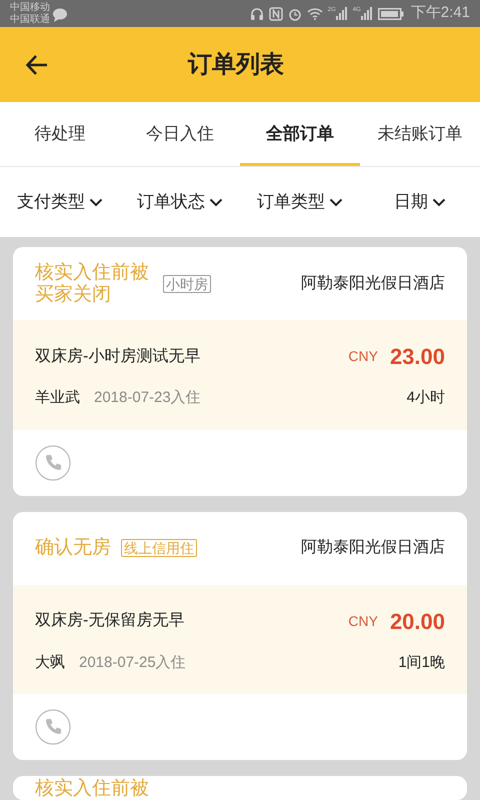 Image resolution: width=480 pixels, height=800 pixels. Describe the element at coordinates (147, 398) in the screenshot. I see `checkin-date: 2018-07-23入住` at that location.